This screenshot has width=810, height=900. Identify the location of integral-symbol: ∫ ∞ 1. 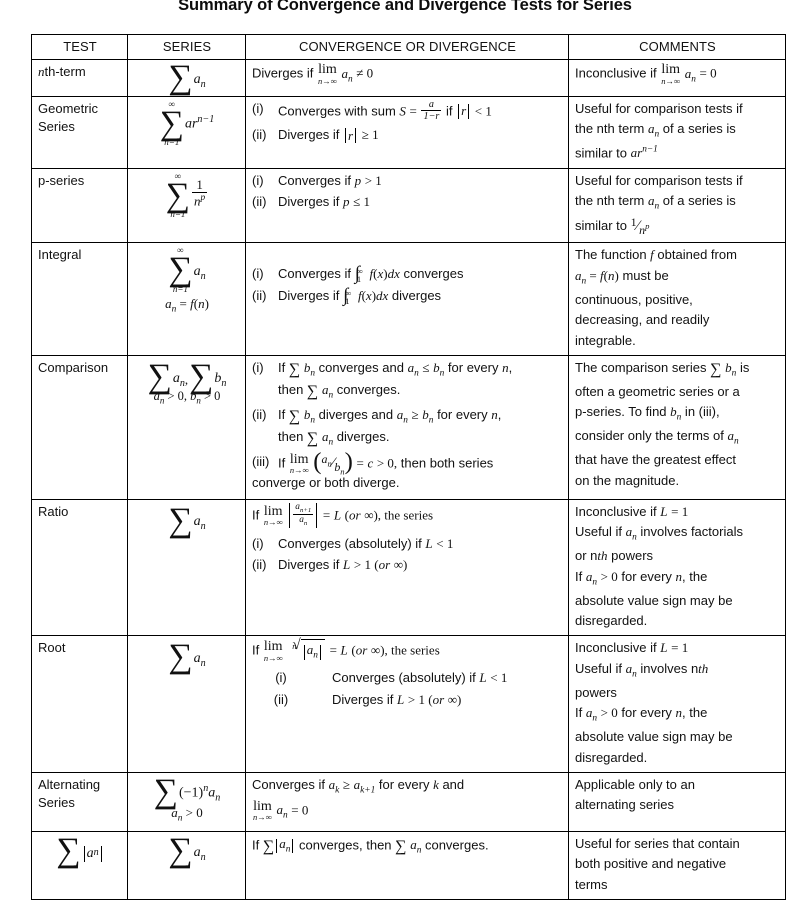
(347, 296).